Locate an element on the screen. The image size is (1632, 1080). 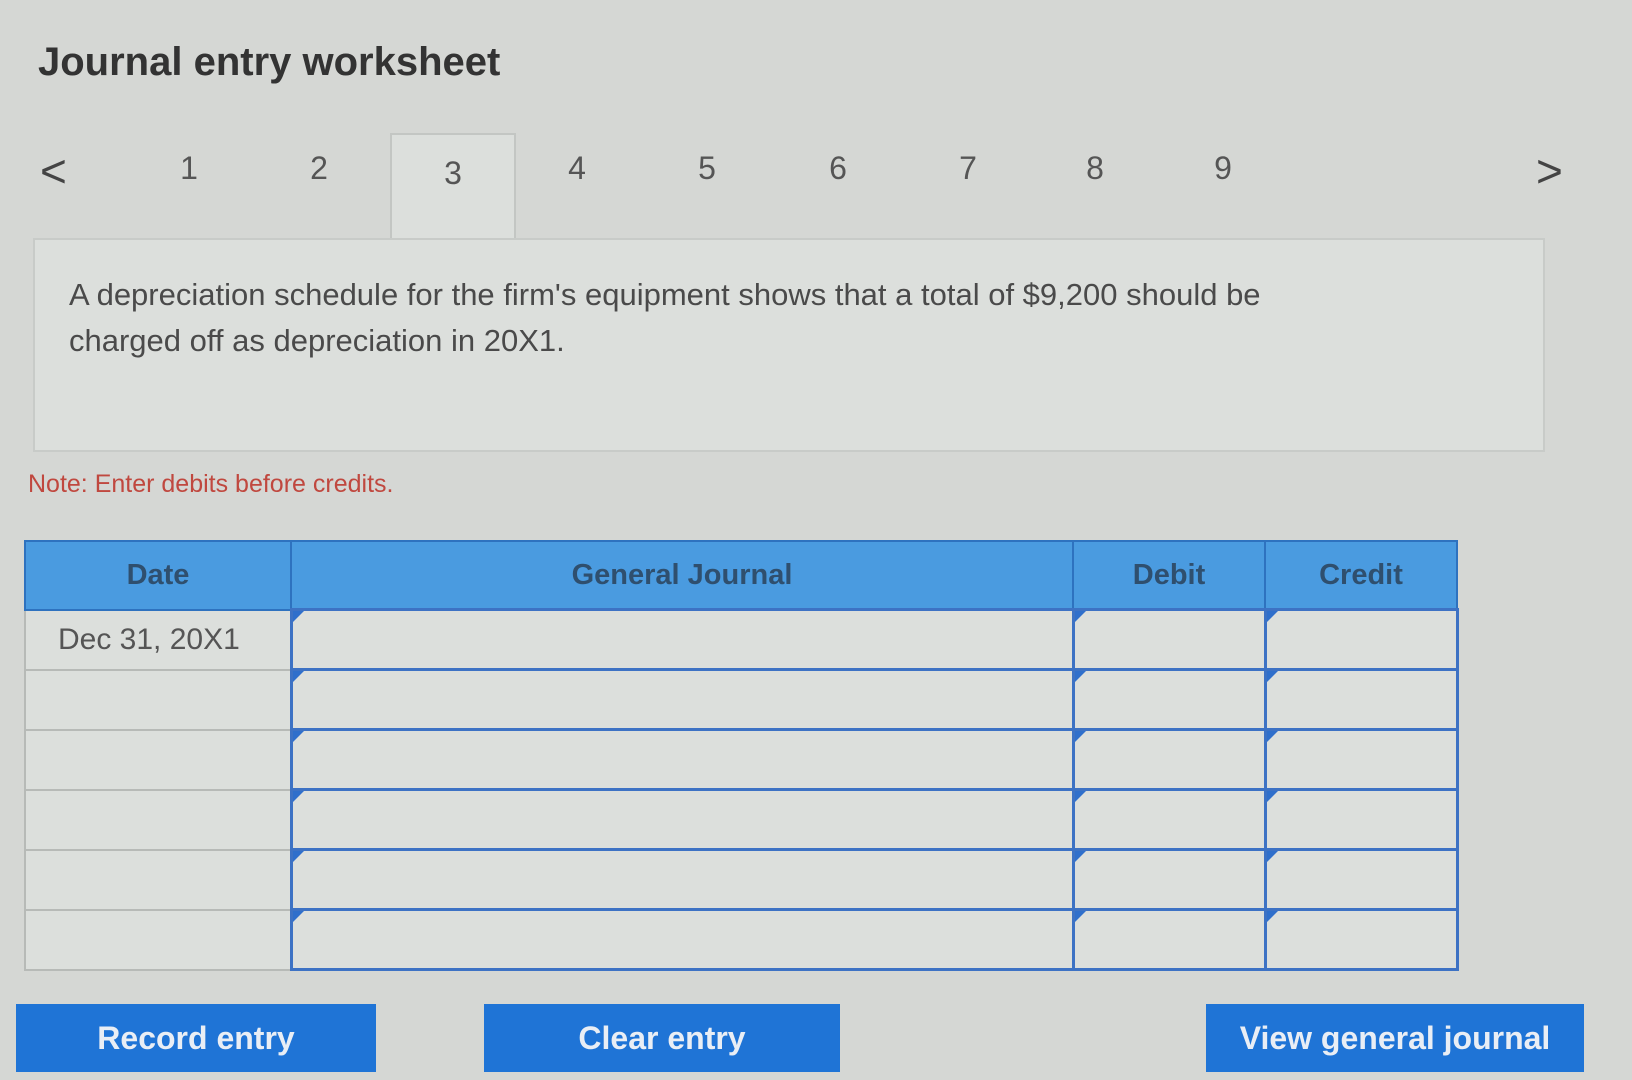
table-row: Dec 31, 20X1 is located at coordinates (741, 639).